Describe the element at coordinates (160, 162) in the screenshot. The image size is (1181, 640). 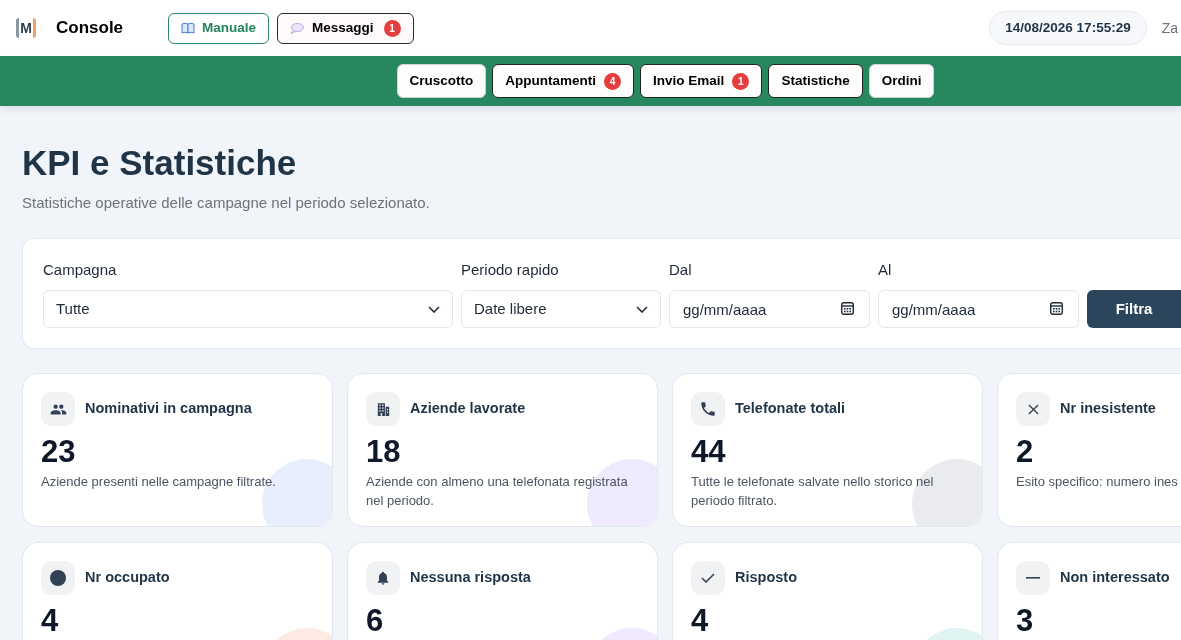
I see `page-title: KPI e Statistiche` at that location.